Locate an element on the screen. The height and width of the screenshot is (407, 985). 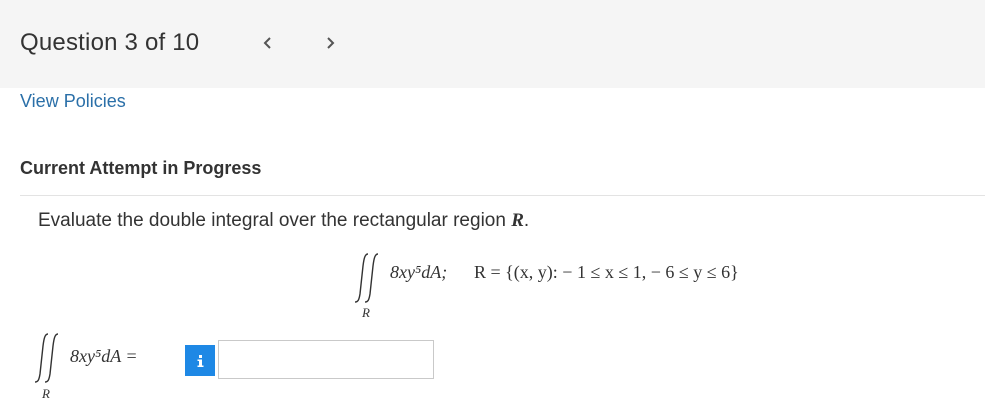
info-button is located at coordinates (200, 360).